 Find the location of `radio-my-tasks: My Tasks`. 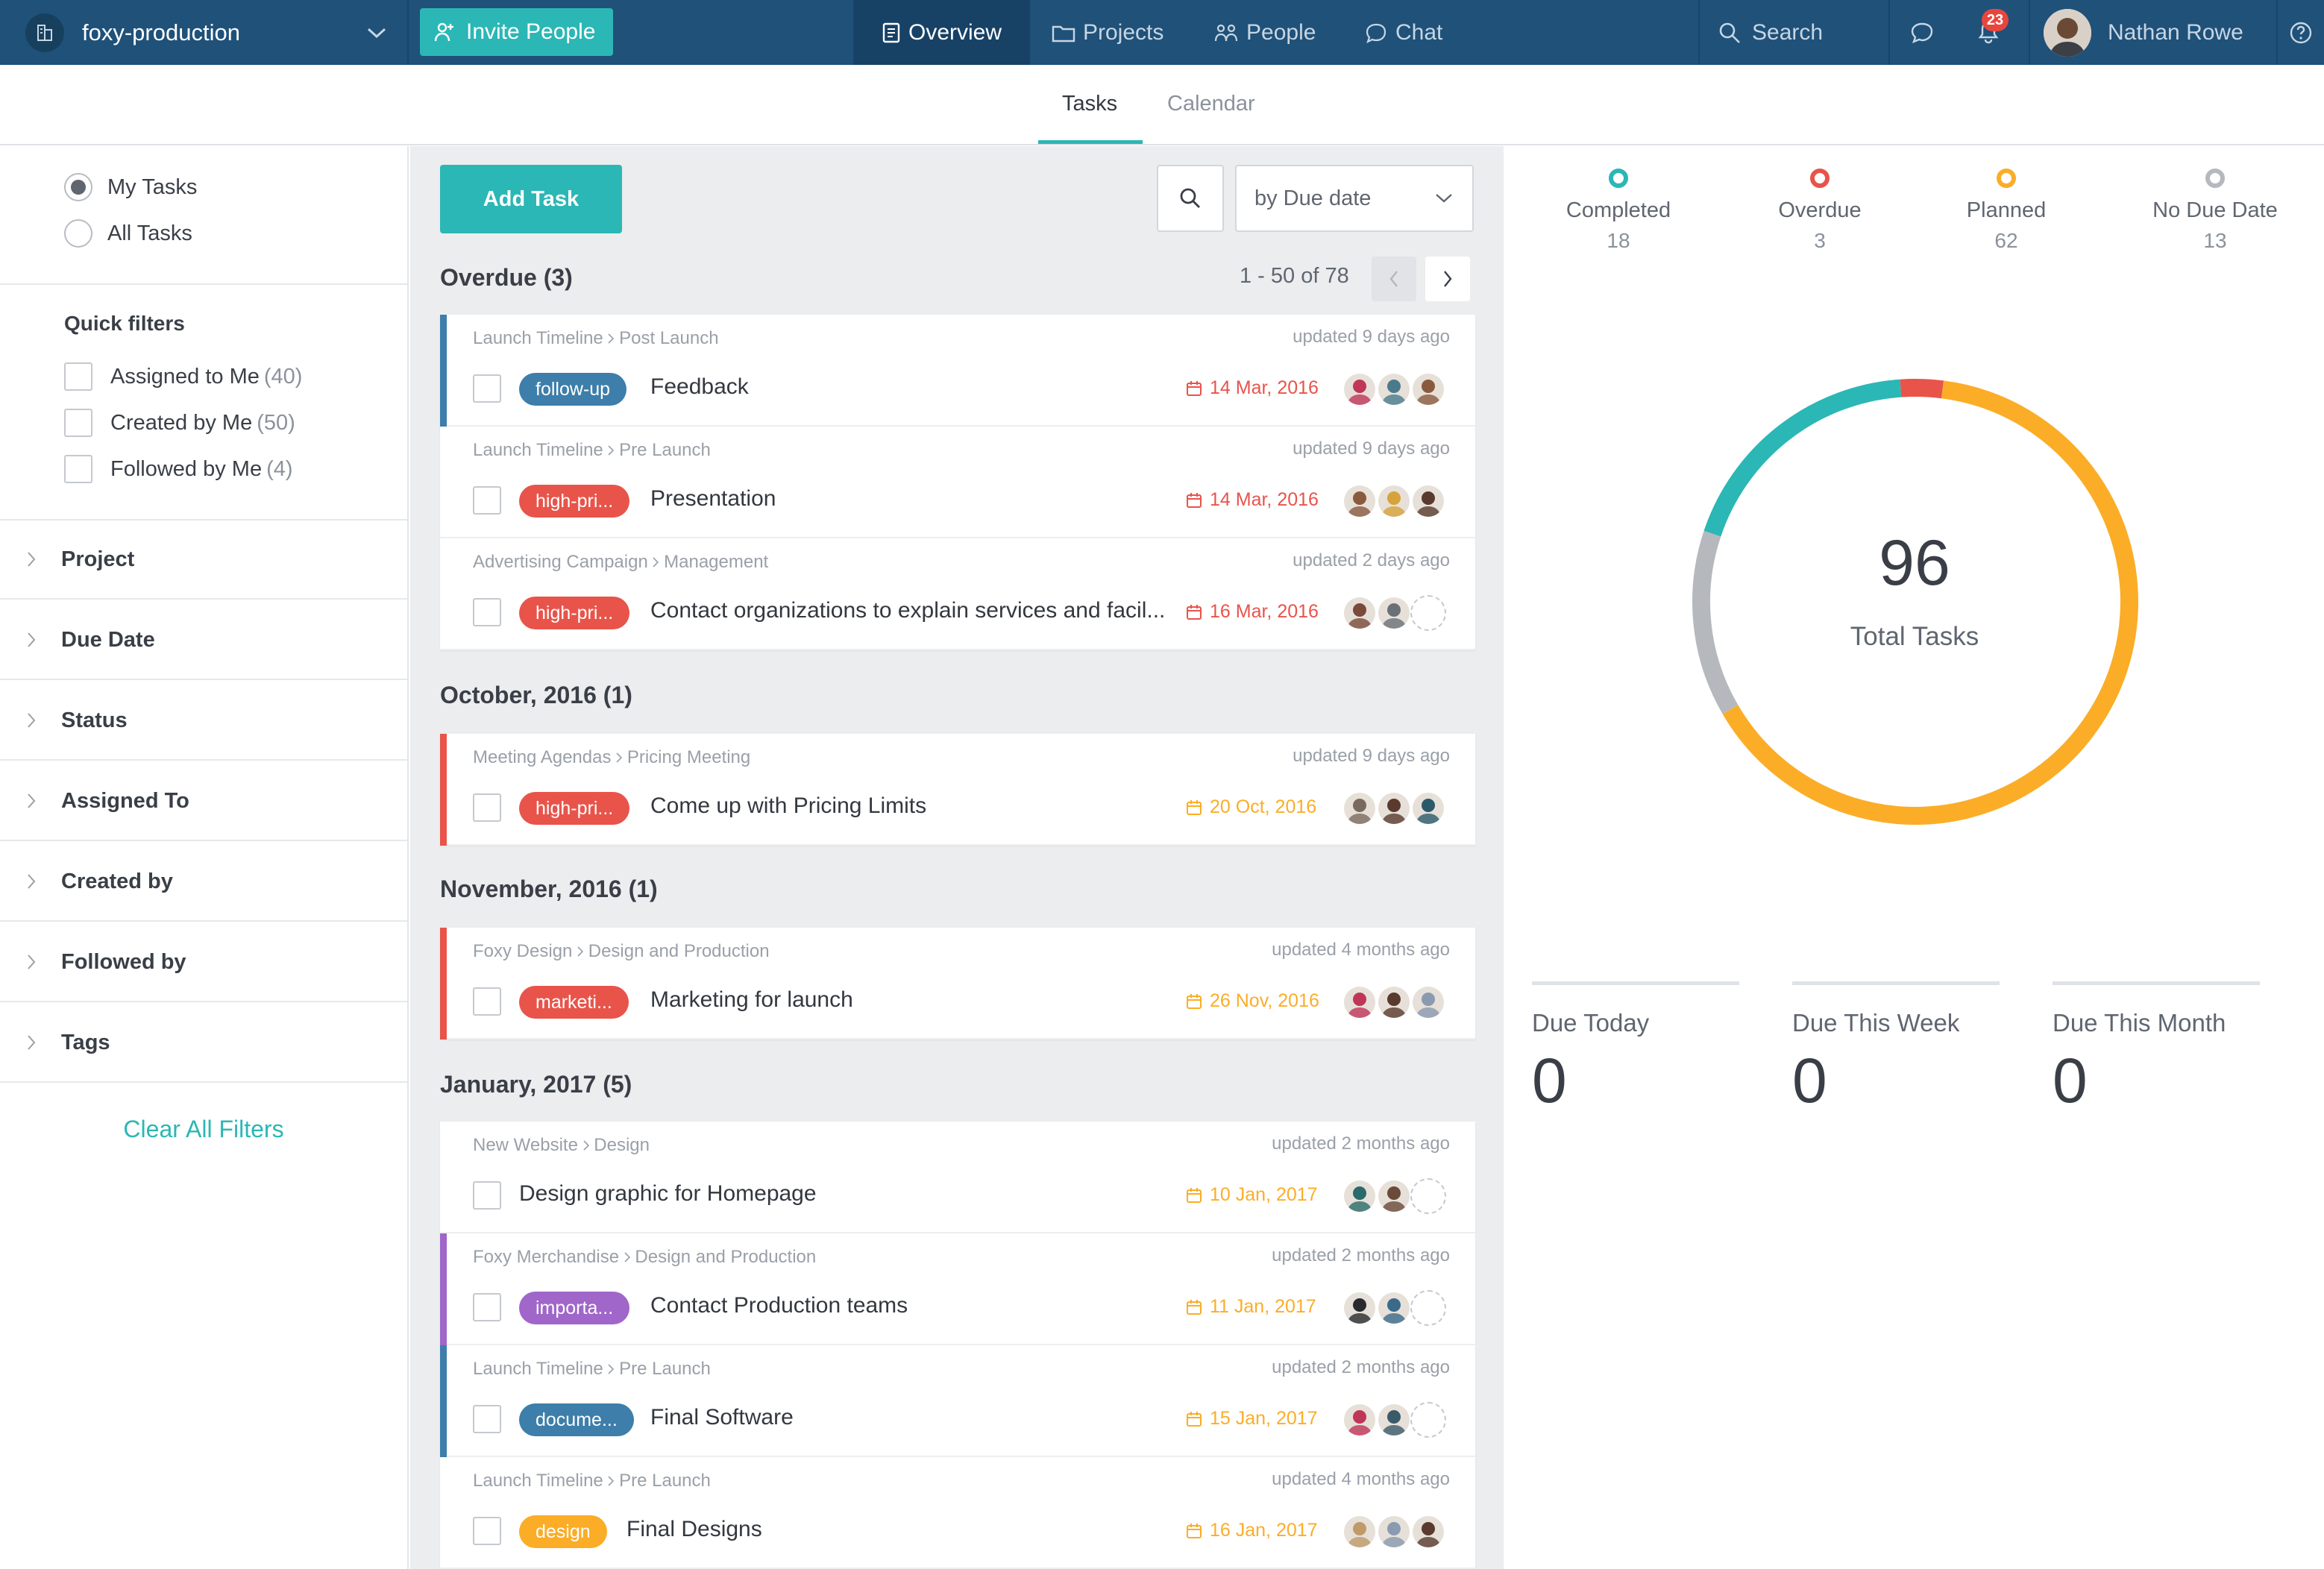

radio-my-tasks: My Tasks is located at coordinates (130, 187).